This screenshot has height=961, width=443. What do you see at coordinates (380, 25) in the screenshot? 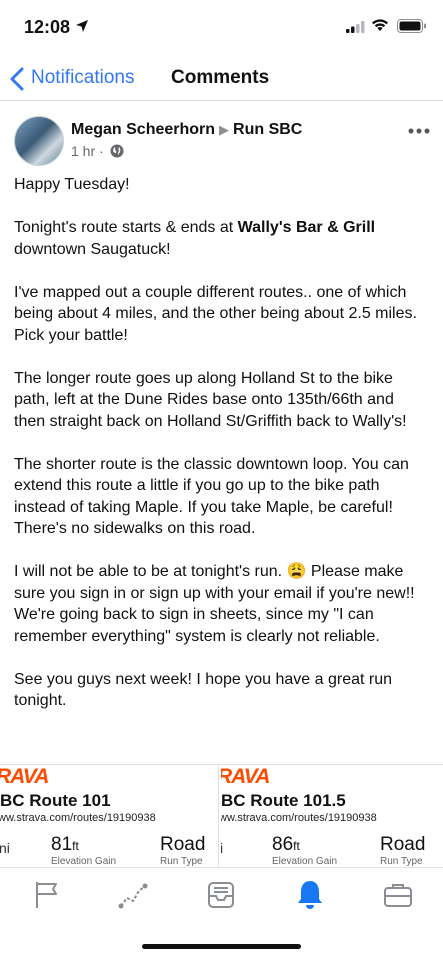
I see `wifi-icon` at bounding box center [380, 25].